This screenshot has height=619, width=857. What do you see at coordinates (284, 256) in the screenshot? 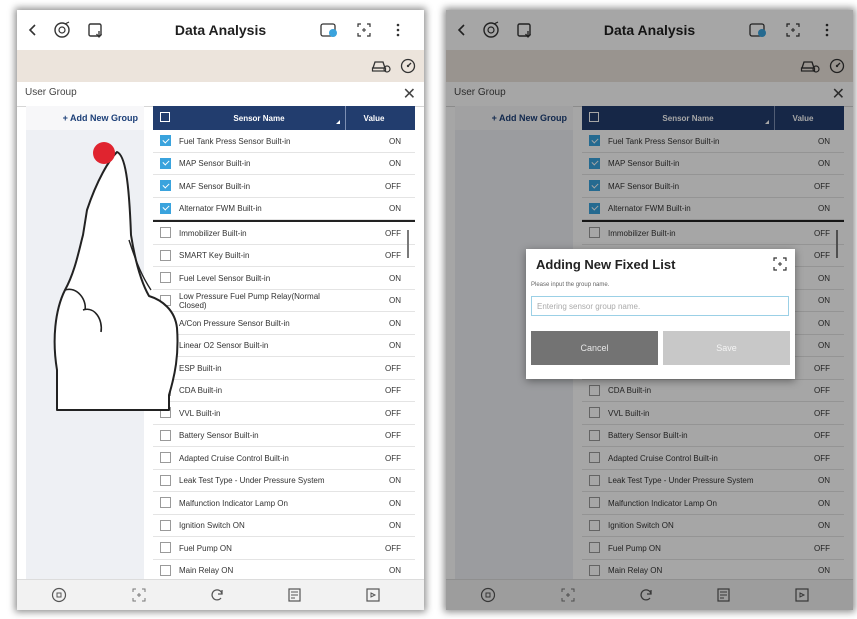
I see `table-row: SMART Key Built-in OFF` at bounding box center [284, 256].